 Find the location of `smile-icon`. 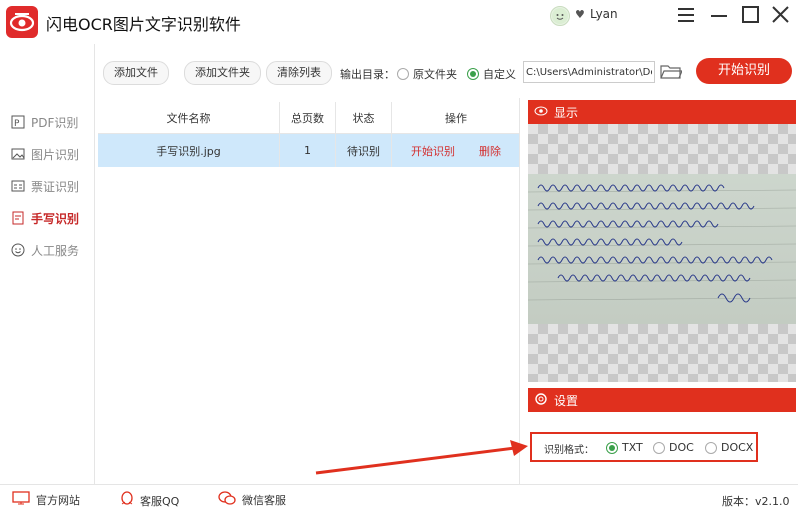

smile-icon is located at coordinates (18, 250).